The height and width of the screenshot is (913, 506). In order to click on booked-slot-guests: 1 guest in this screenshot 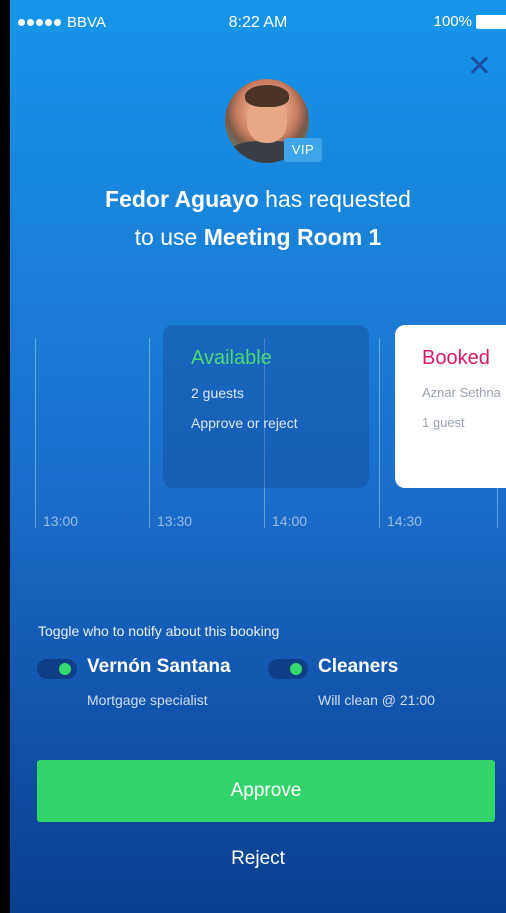, I will do `click(443, 422)`.